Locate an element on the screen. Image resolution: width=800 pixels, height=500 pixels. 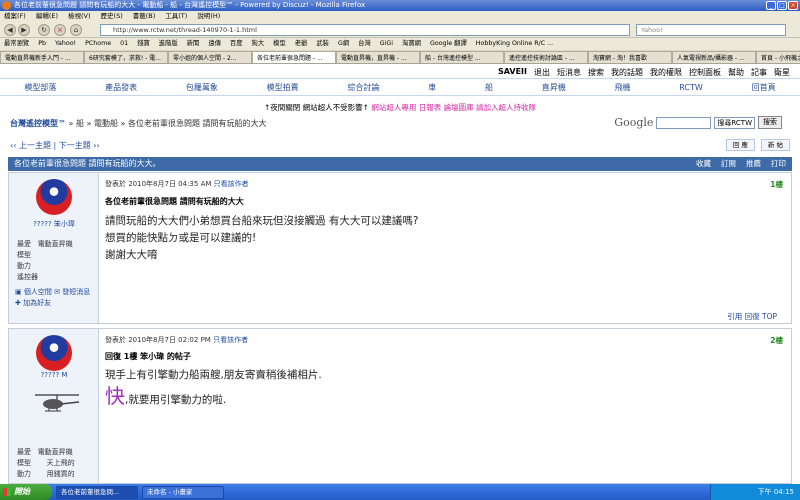
post-actions: 引用 回復 TOP is located at coordinates (752, 316).